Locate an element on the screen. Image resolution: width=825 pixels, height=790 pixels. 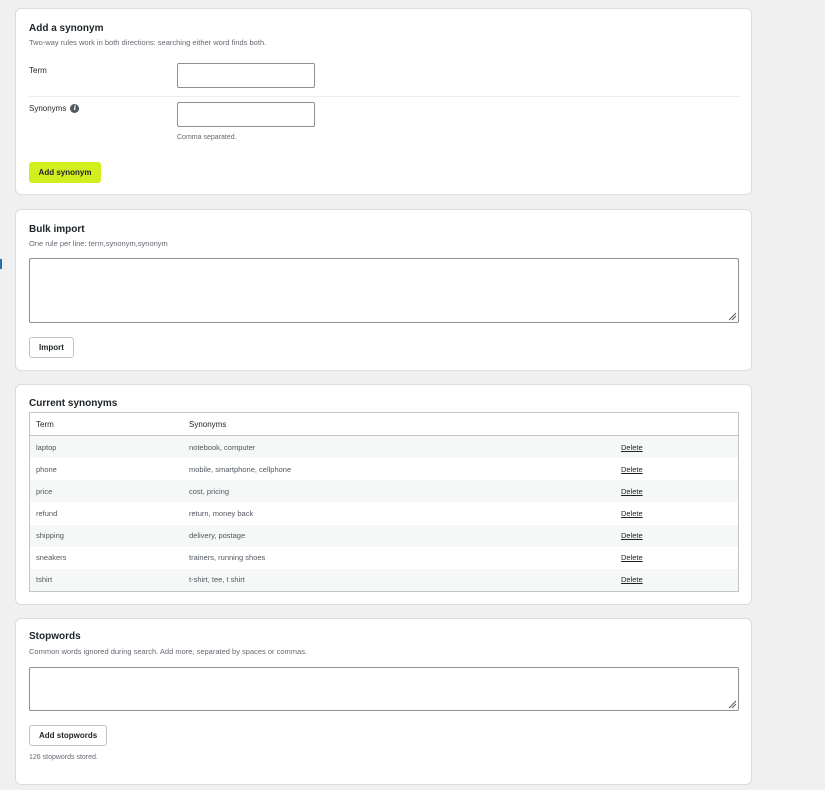
row-synonyms: t-shirt, tee, t shirt is located at coordinates (217, 580).